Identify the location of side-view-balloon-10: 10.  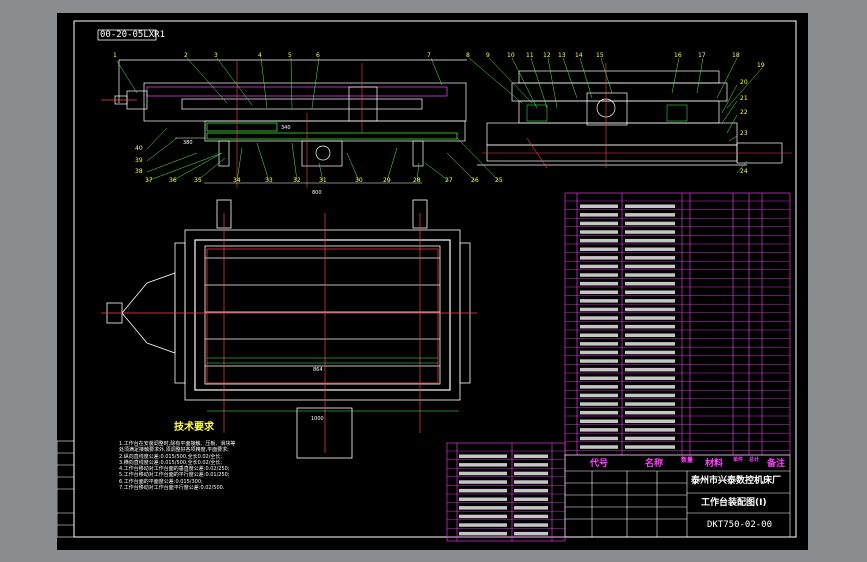
(511, 55).